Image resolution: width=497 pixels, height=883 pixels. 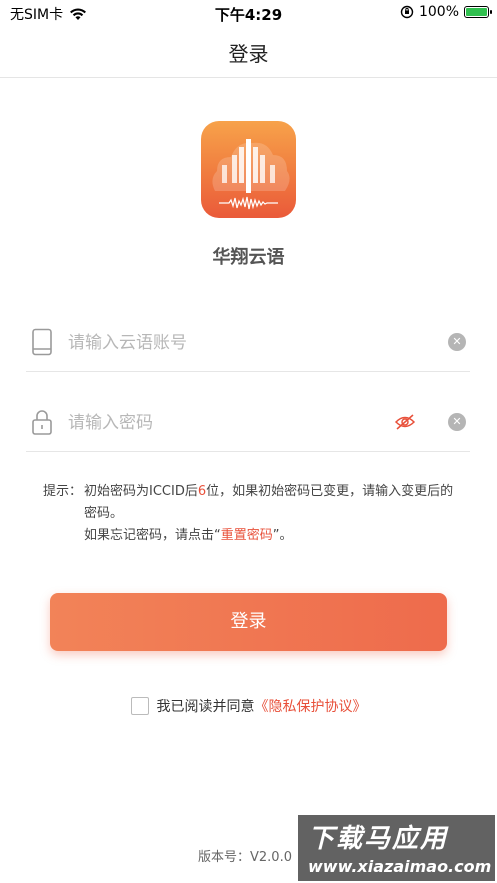 I want to click on hint-digit-count: 6, so click(x=202, y=491).